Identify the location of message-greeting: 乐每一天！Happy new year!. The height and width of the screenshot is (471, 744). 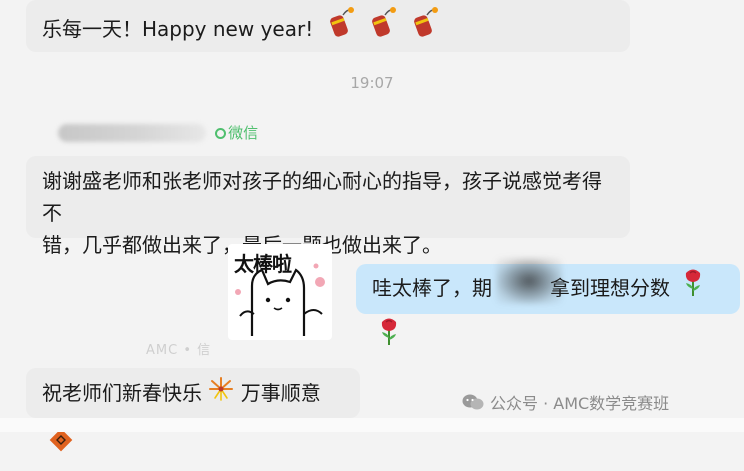
(328, 26).